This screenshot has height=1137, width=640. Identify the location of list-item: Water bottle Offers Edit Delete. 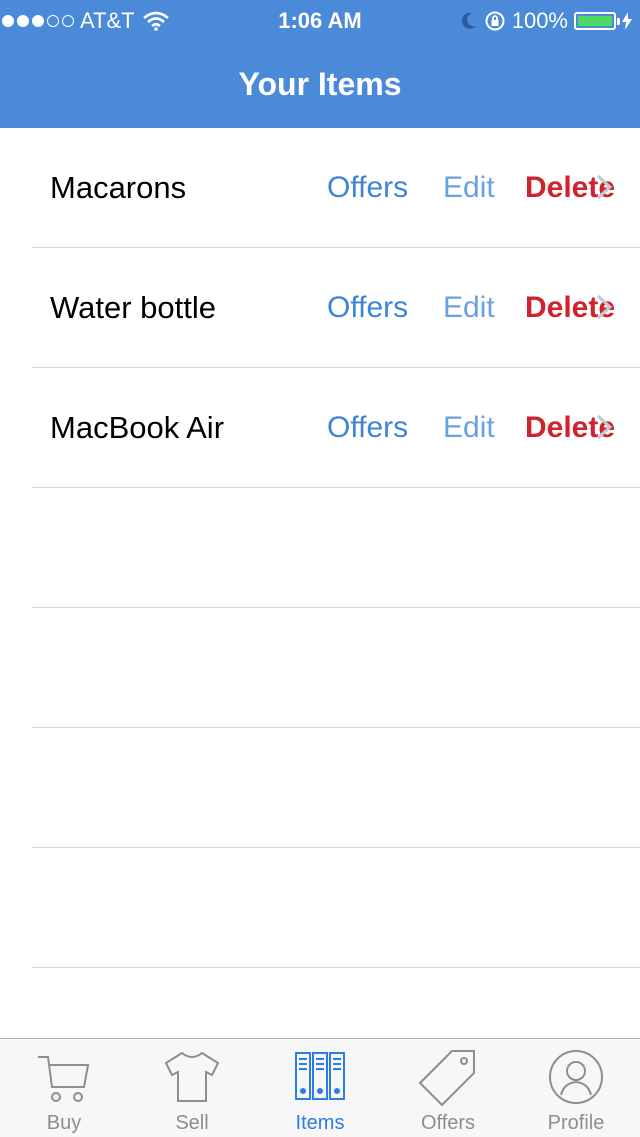
(336, 308).